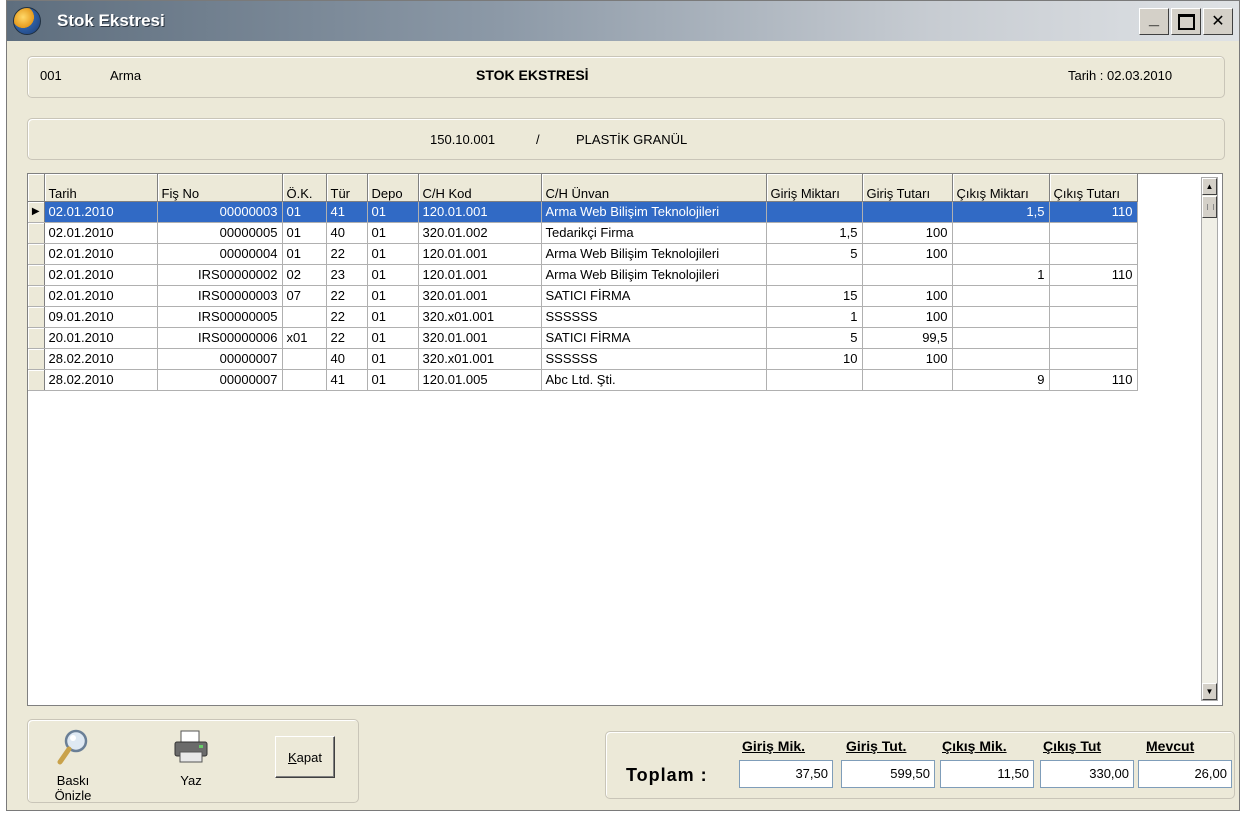 Image resolution: width=1246 pixels, height=813 pixels. Describe the element at coordinates (304, 338) in the screenshot. I see `cell-ok: x01` at that location.